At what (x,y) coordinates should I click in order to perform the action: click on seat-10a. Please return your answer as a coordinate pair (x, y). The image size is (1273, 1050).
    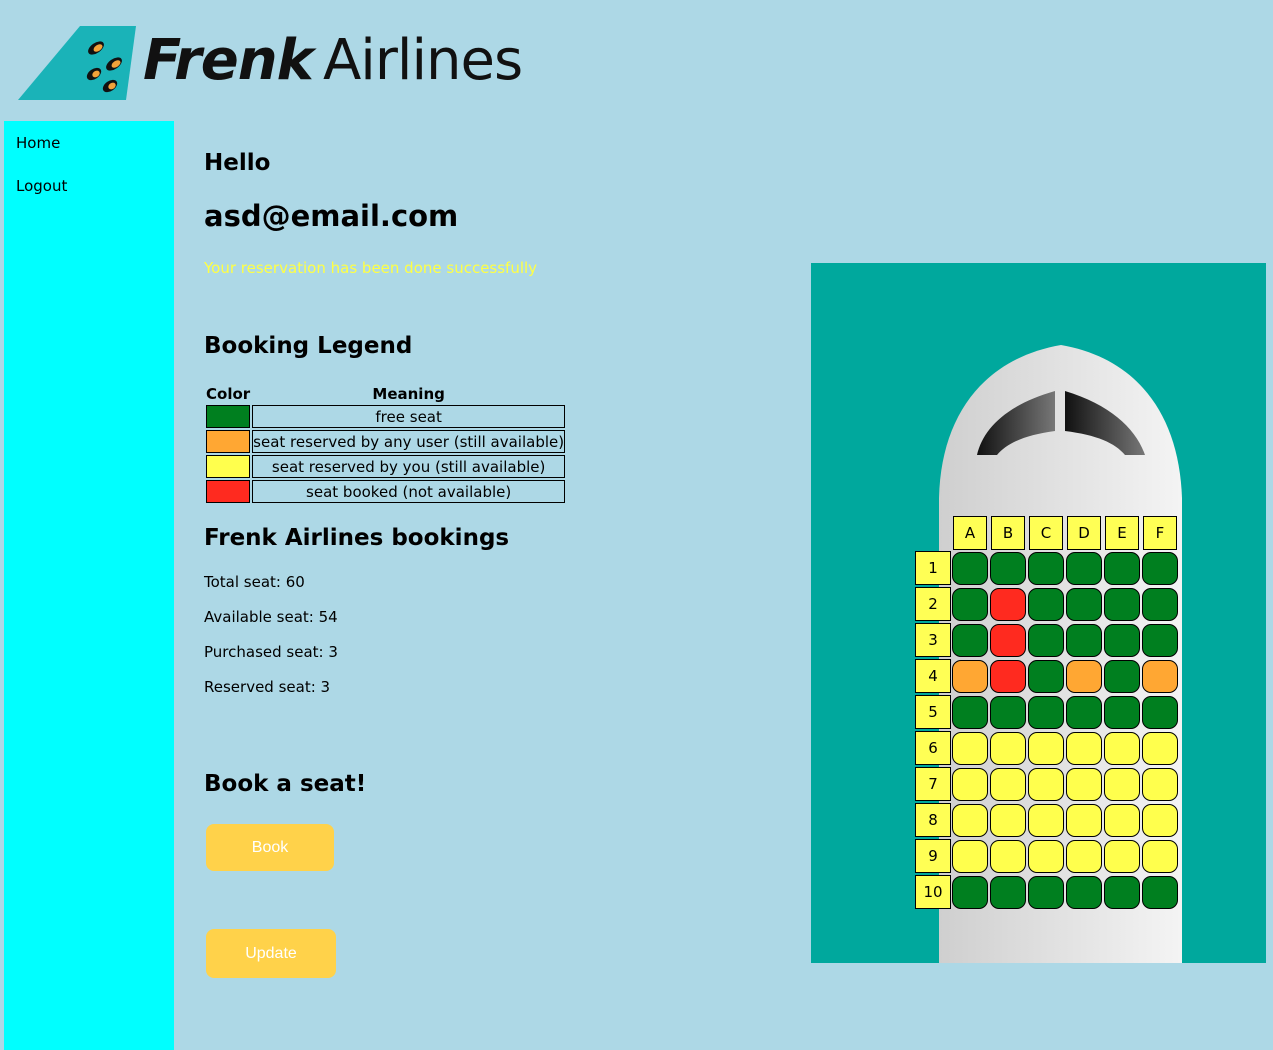
    Looking at the image, I should click on (970, 892).